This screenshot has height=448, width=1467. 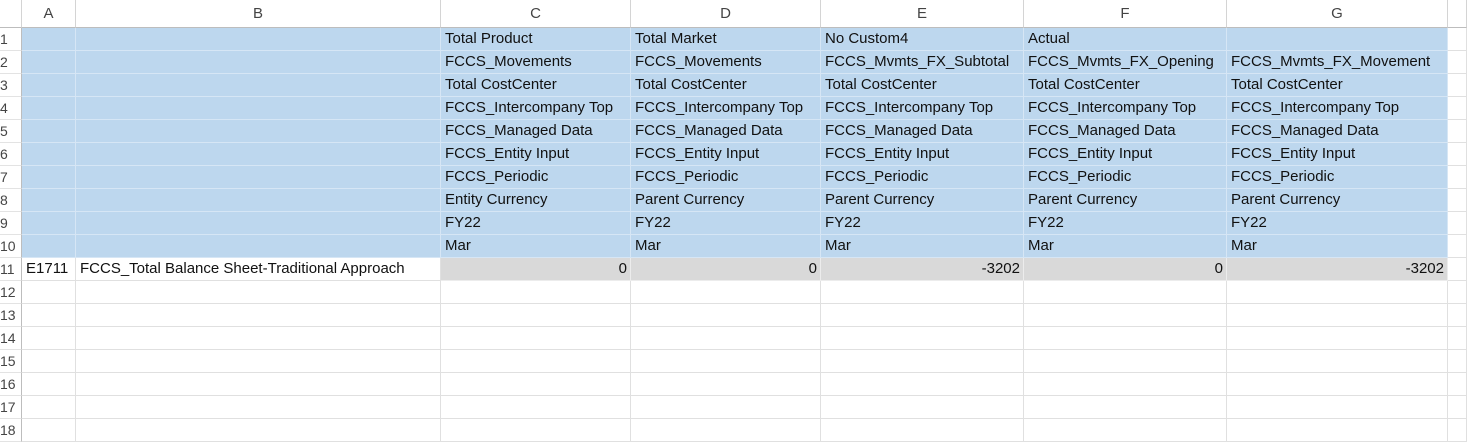 What do you see at coordinates (258, 361) in the screenshot?
I see `cell-b15` at bounding box center [258, 361].